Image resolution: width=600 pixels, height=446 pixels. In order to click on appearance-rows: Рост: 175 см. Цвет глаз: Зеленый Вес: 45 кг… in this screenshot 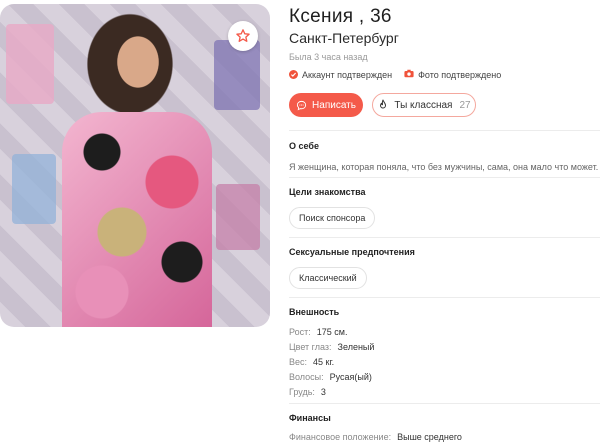, I will do `click(444, 362)`.